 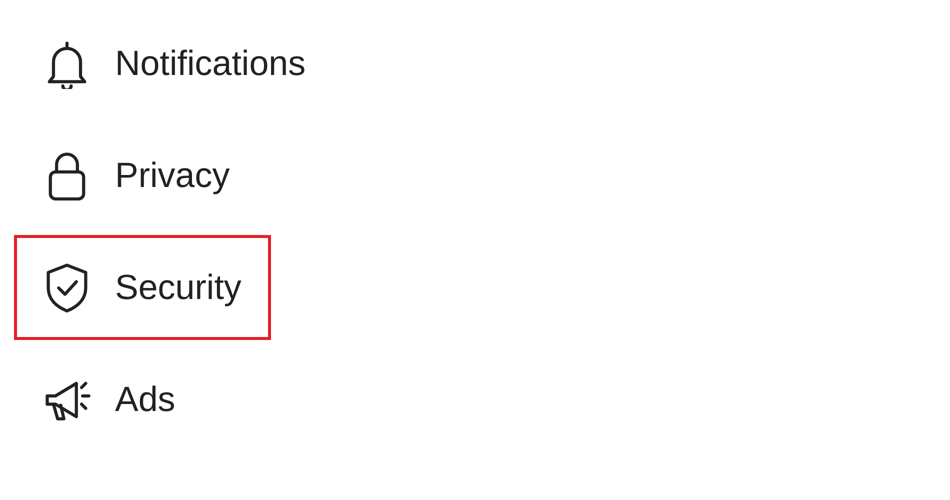 What do you see at coordinates (145, 399) in the screenshot?
I see `menu-item-label: Ads` at bounding box center [145, 399].